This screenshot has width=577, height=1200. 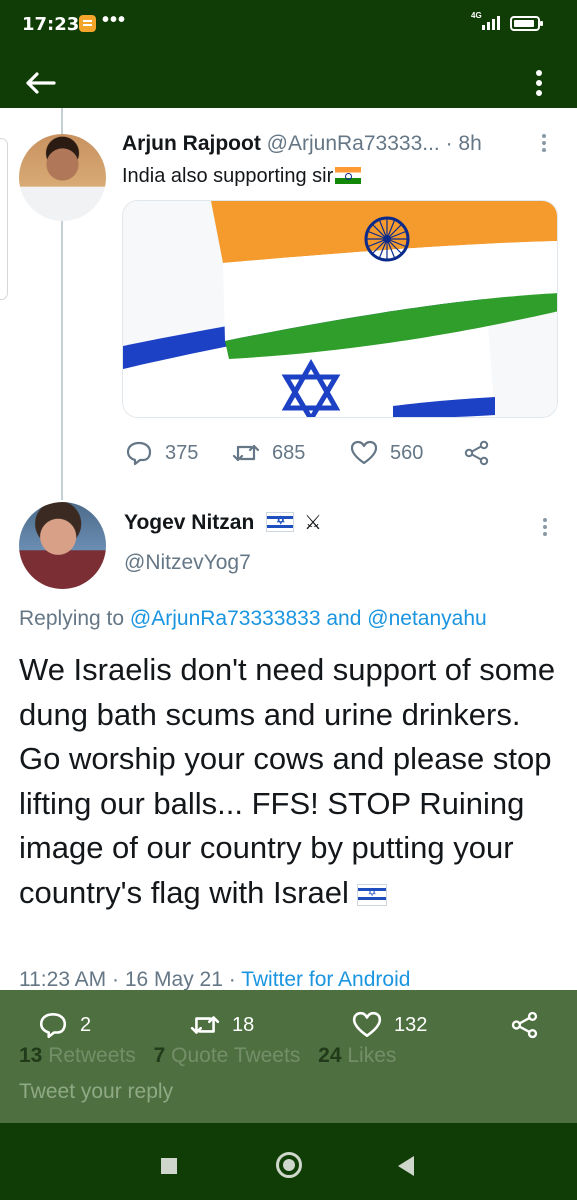 I want to click on likes-count: 24, so click(x=329, y=1055).